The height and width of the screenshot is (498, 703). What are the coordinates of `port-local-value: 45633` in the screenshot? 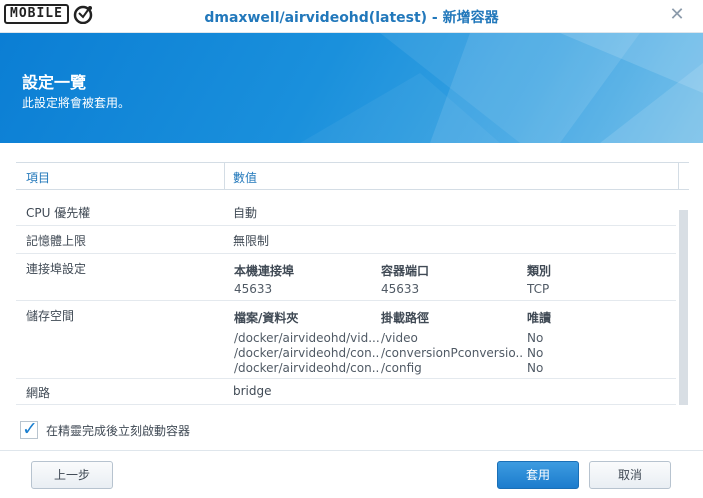 It's located at (253, 289).